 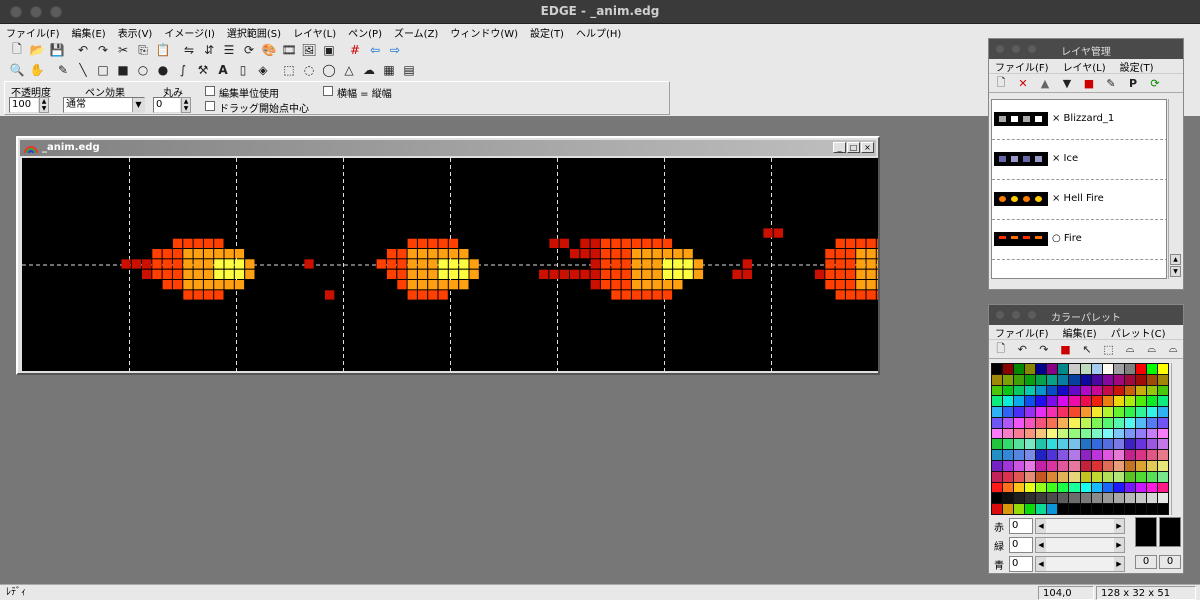 I want to click on rect-select-icon: ⬚, so click(x=289, y=70).